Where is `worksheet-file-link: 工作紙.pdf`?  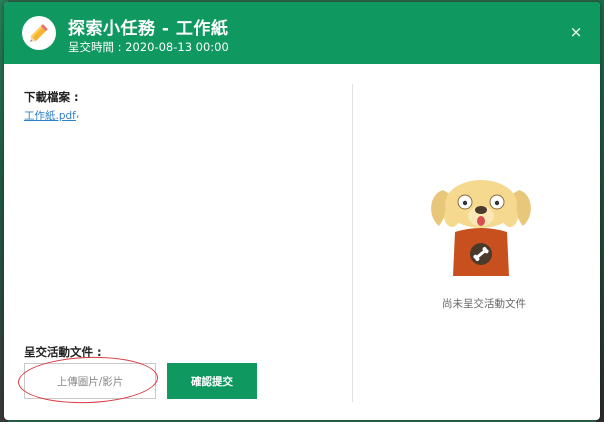
worksheet-file-link: 工作紙.pdf is located at coordinates (50, 115).